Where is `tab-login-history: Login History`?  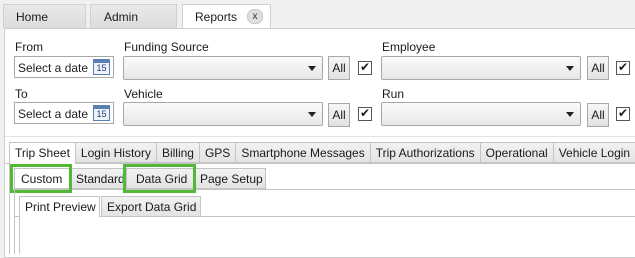 tab-login-history: Login History is located at coordinates (115, 152).